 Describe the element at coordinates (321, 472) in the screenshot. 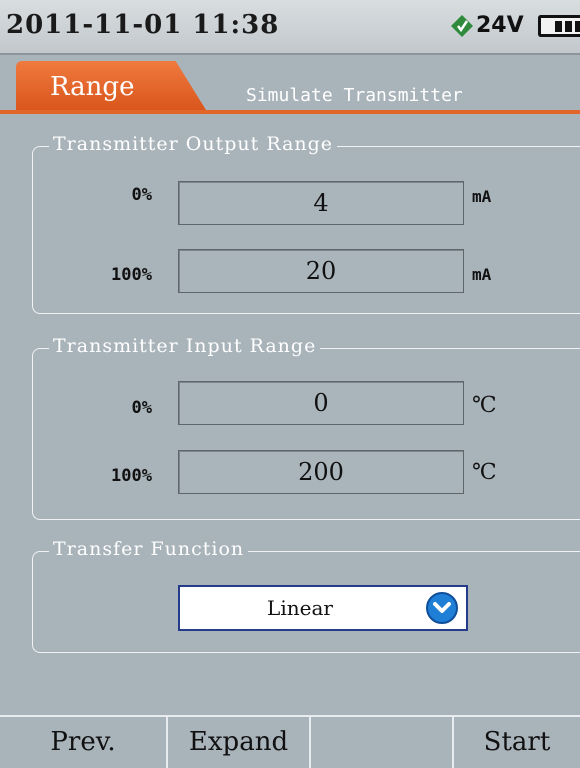

I see `input-100-input: 200` at that location.